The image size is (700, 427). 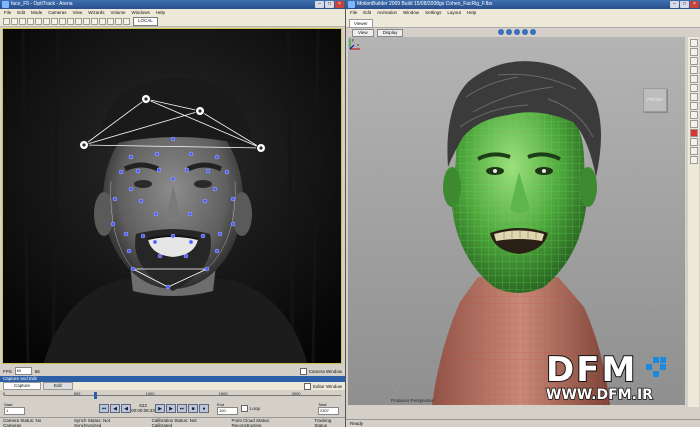 What do you see at coordinates (693, 160) in the screenshot?
I see `character-icon` at bounding box center [693, 160].